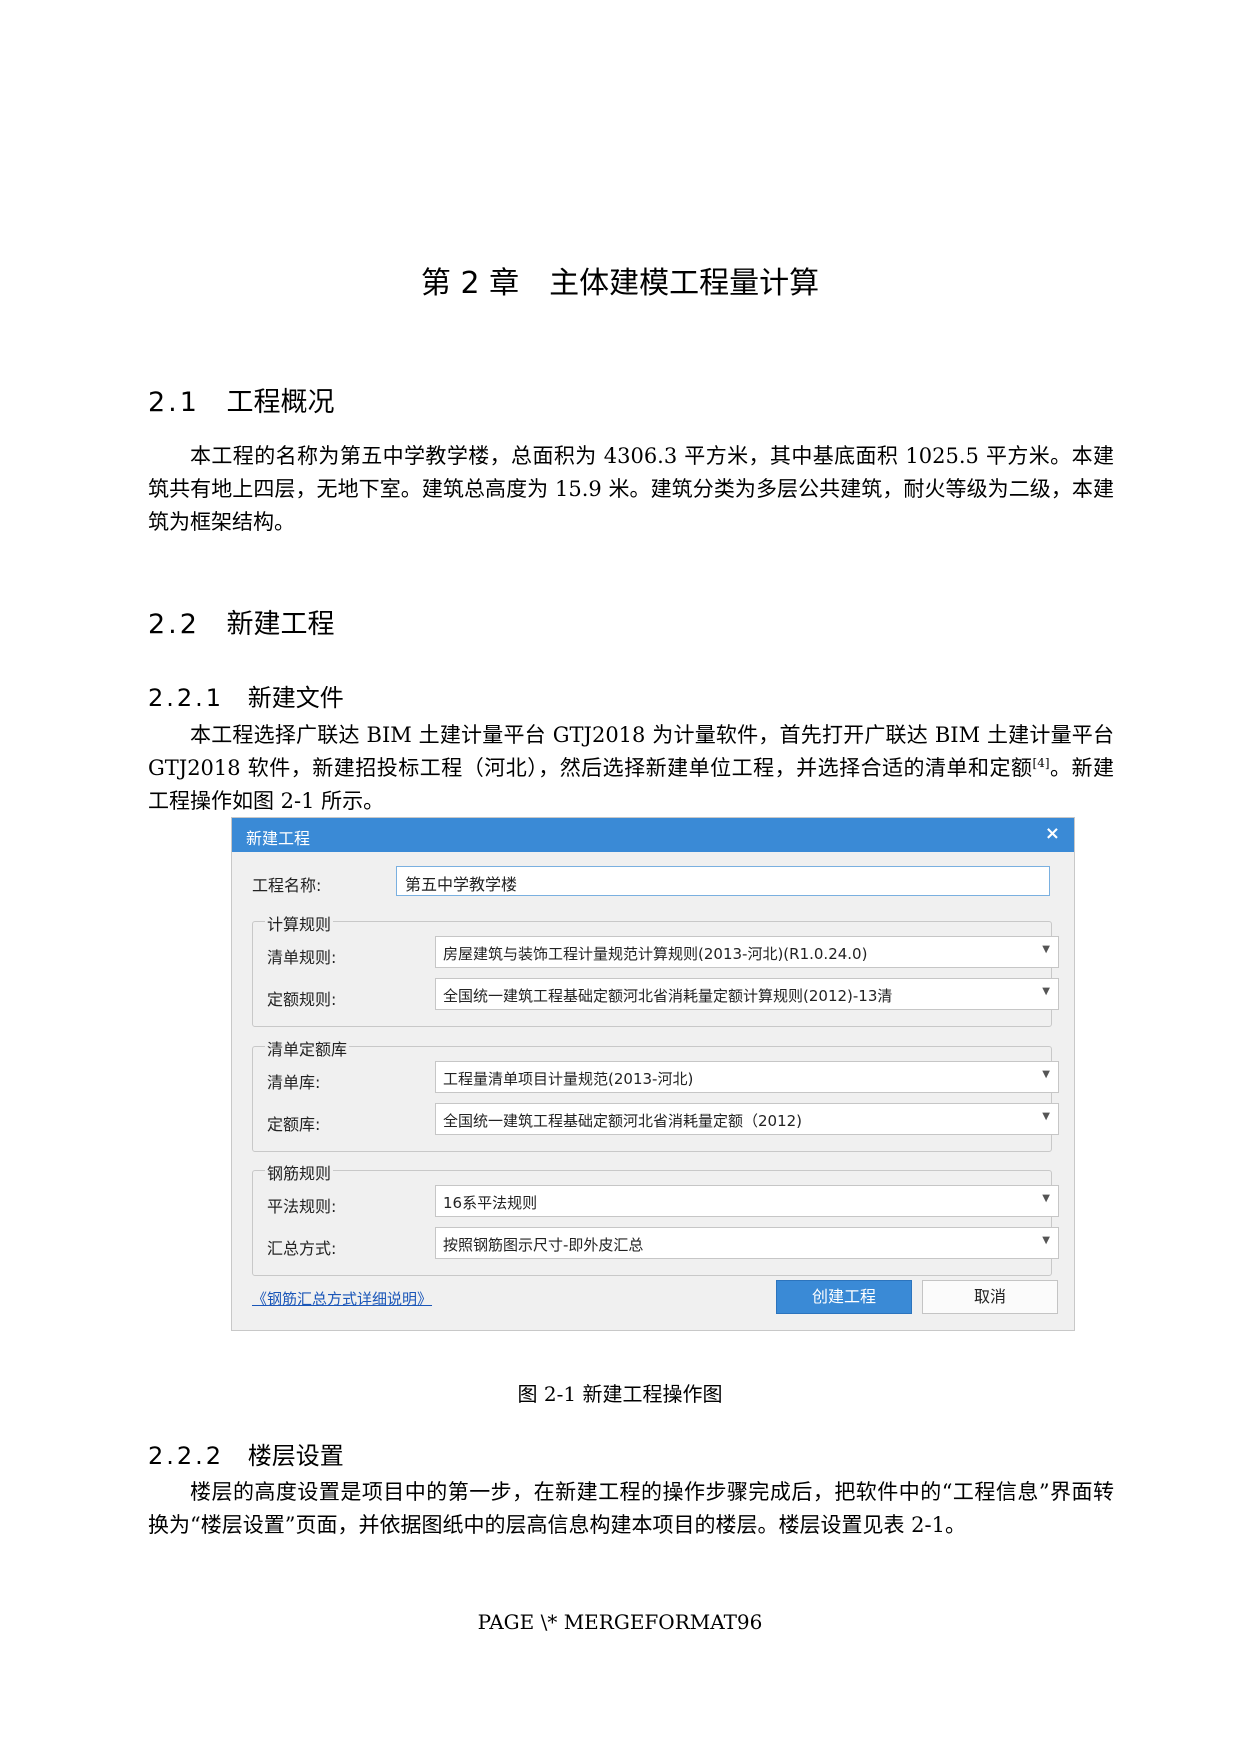 This screenshot has width=1240, height=1754. Describe the element at coordinates (174, 402) in the screenshot. I see `section-number: 2.1` at that location.